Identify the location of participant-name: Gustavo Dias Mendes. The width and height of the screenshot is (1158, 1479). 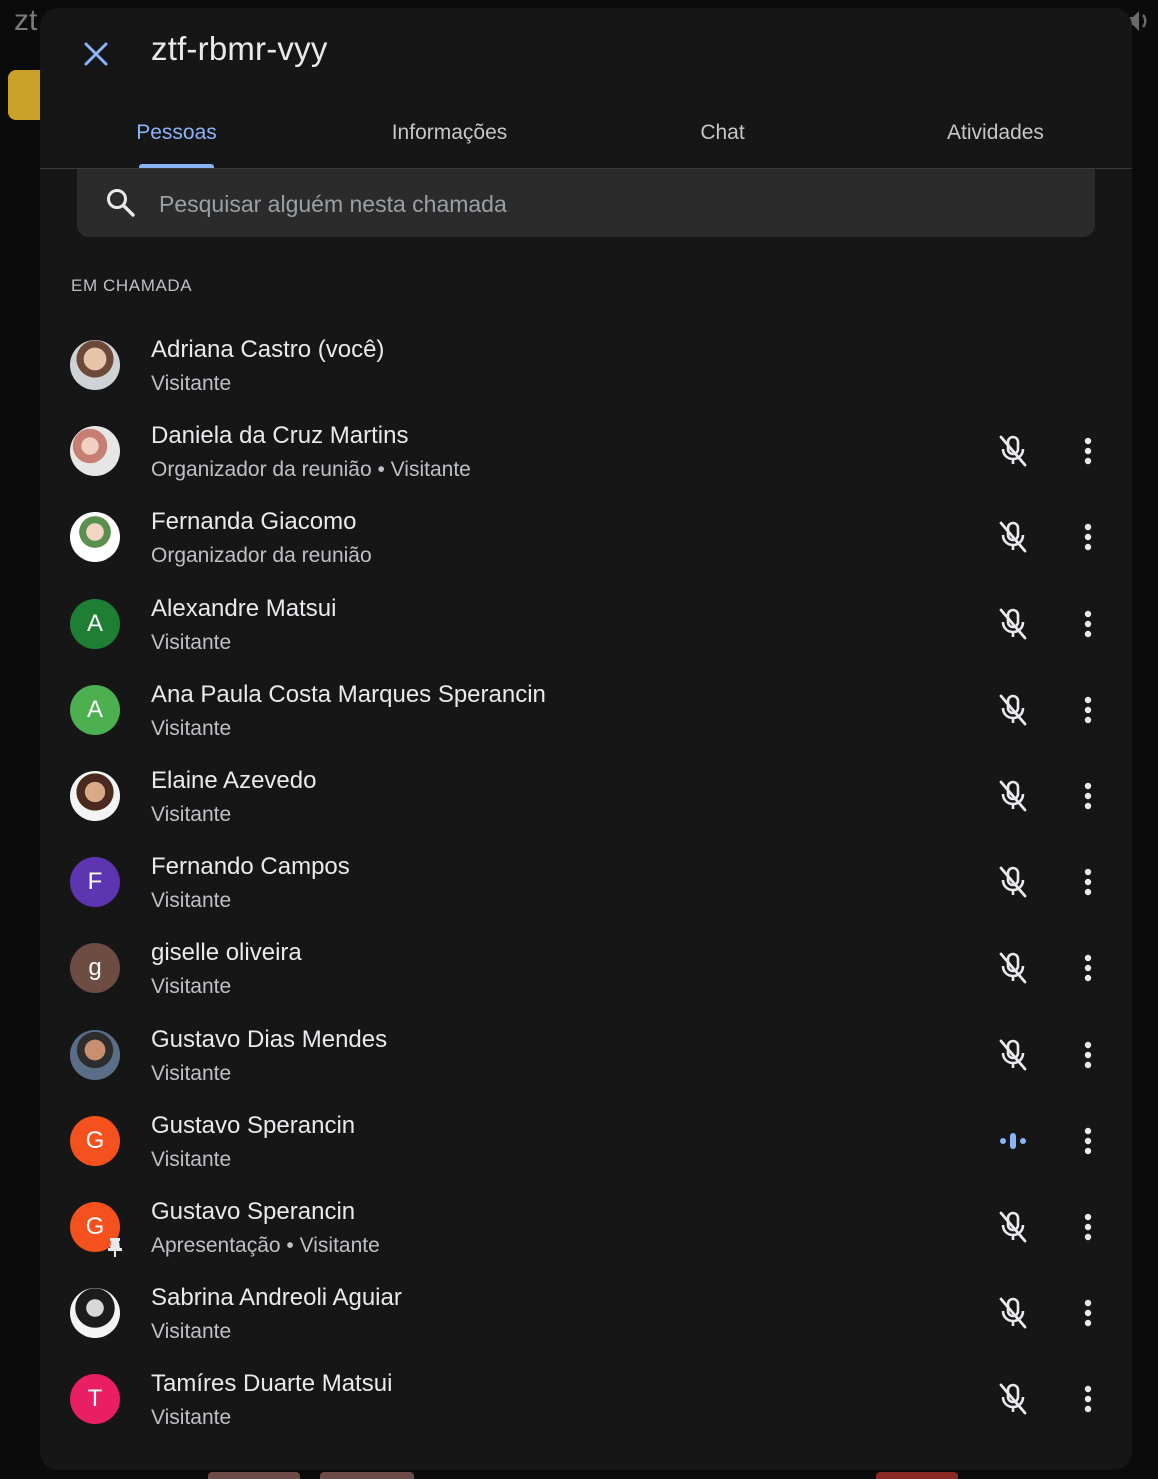
(269, 1039).